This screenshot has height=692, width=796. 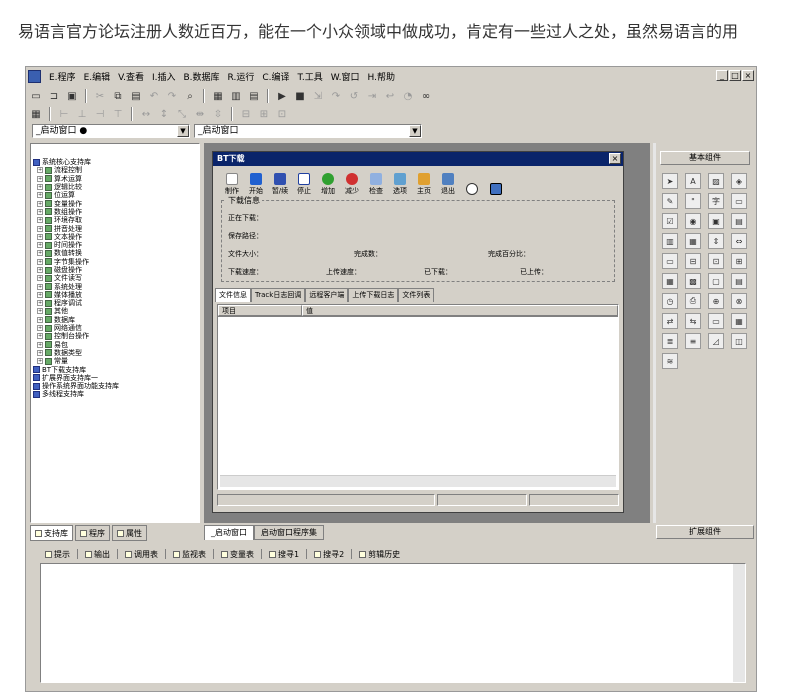 What do you see at coordinates (670, 301) in the screenshot?
I see `timer-icon: ◷` at bounding box center [670, 301].